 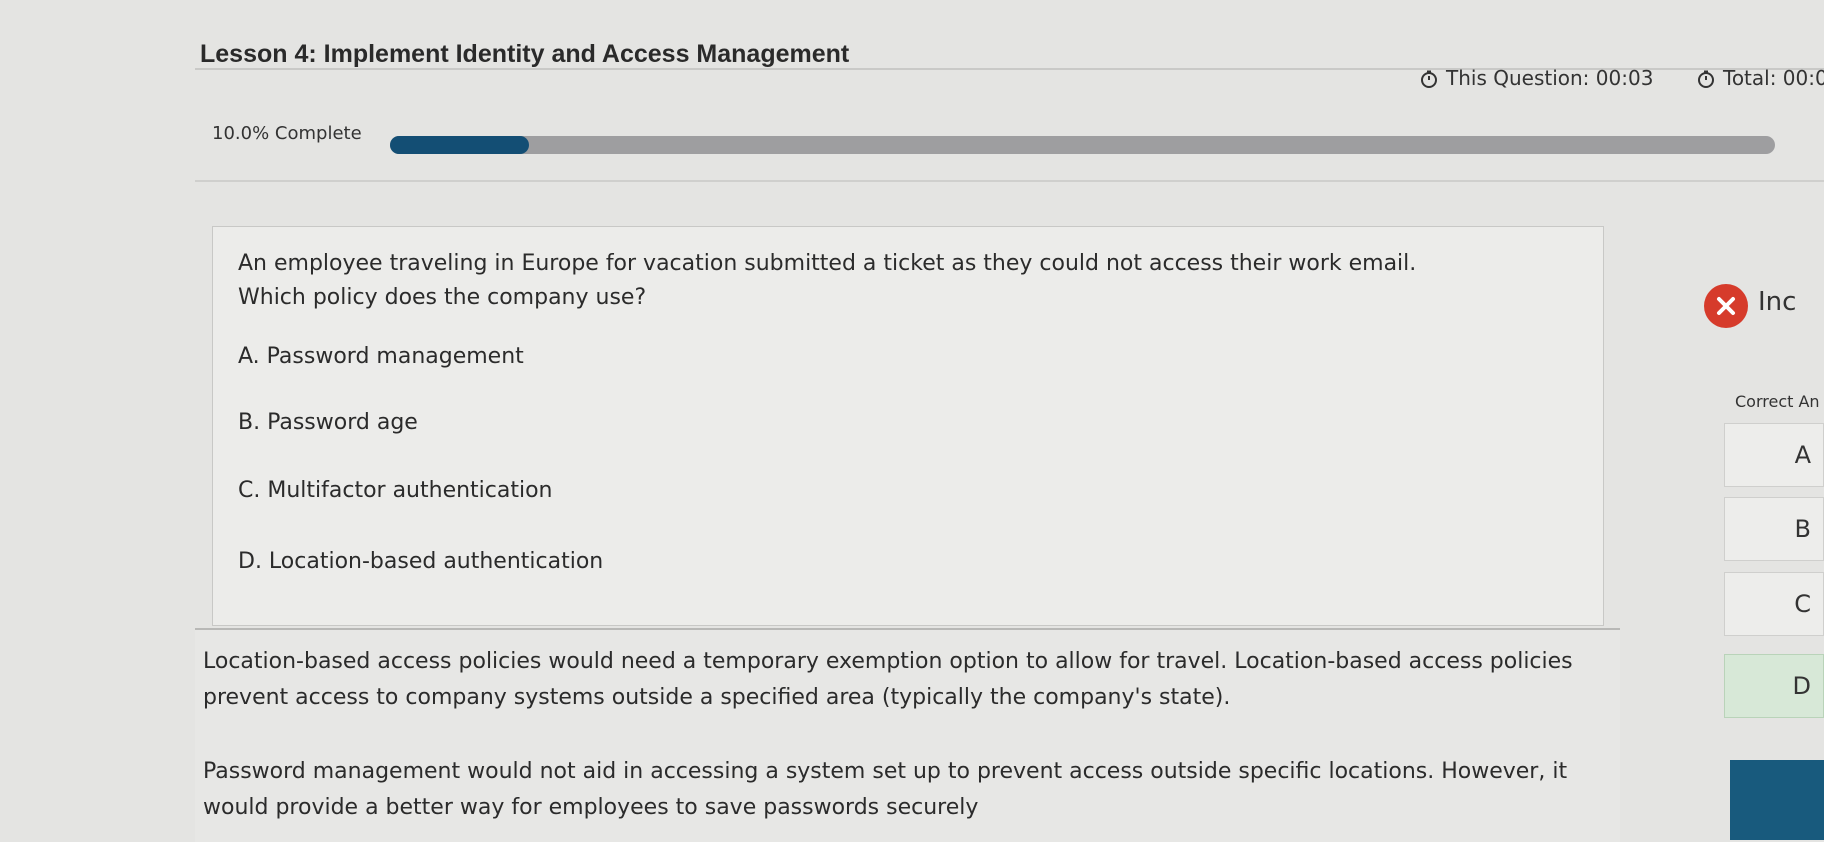 I want to click on choice-d: D. Location-based authentication, so click(x=420, y=561).